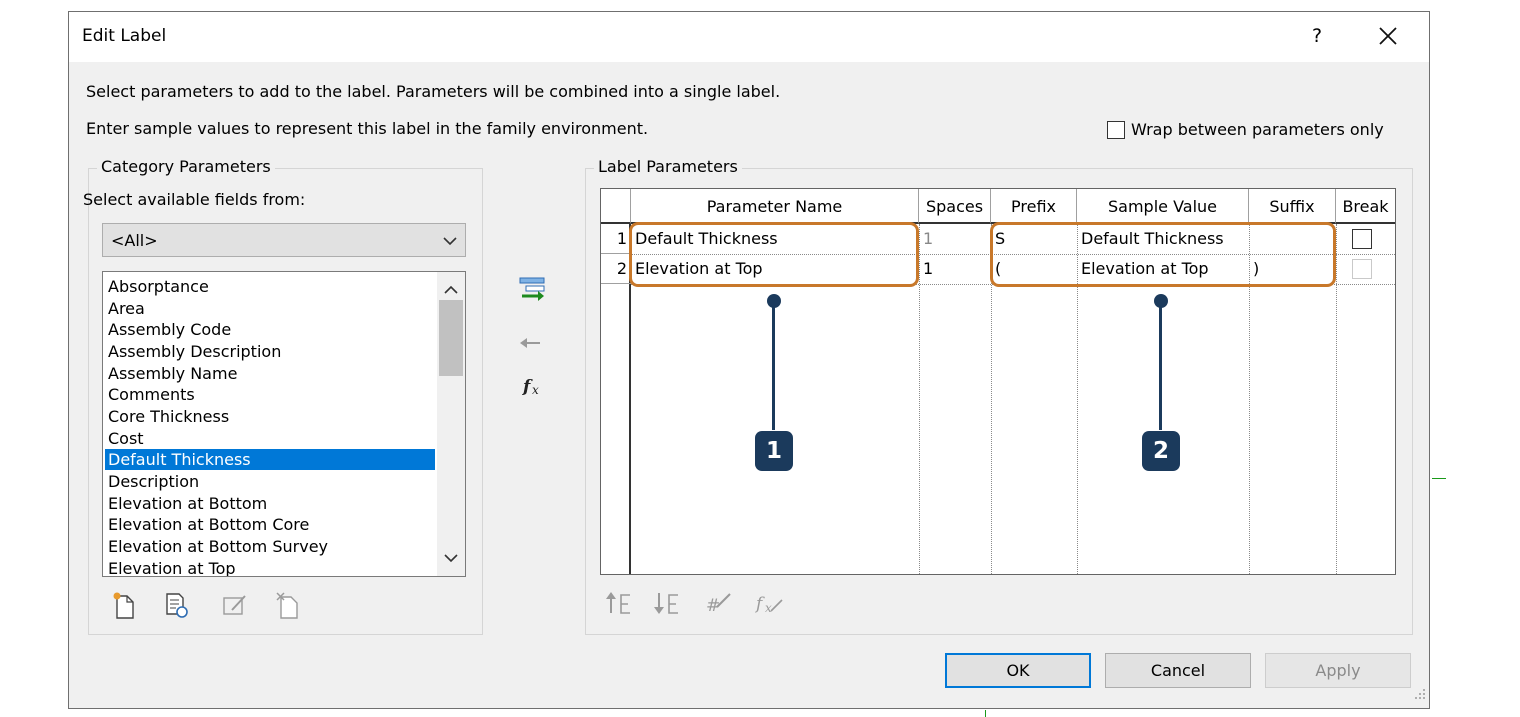 The height and width of the screenshot is (717, 1520). I want to click on list-item: Area, so click(270, 308).